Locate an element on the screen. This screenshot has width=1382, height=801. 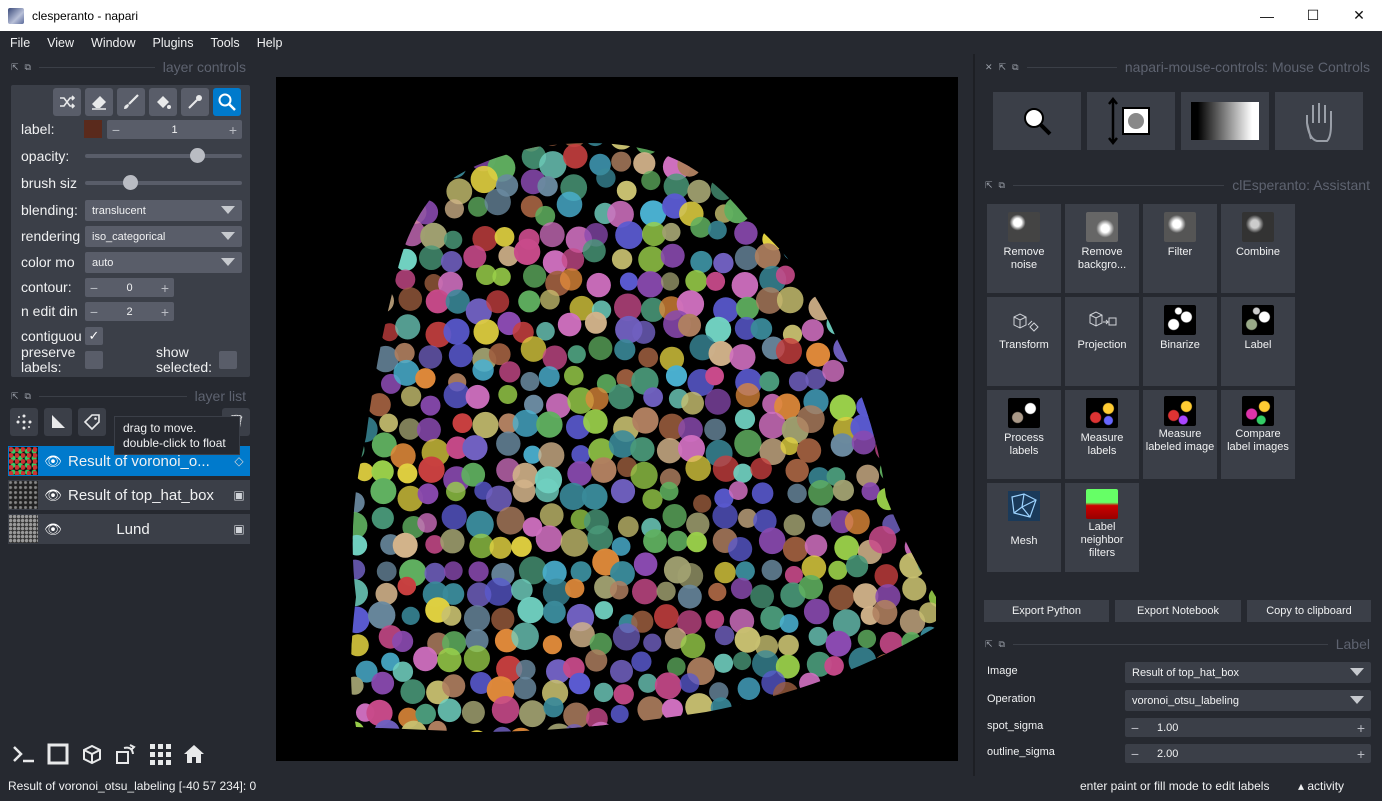
remove-noise-button: Remove noise is located at coordinates (1024, 248).